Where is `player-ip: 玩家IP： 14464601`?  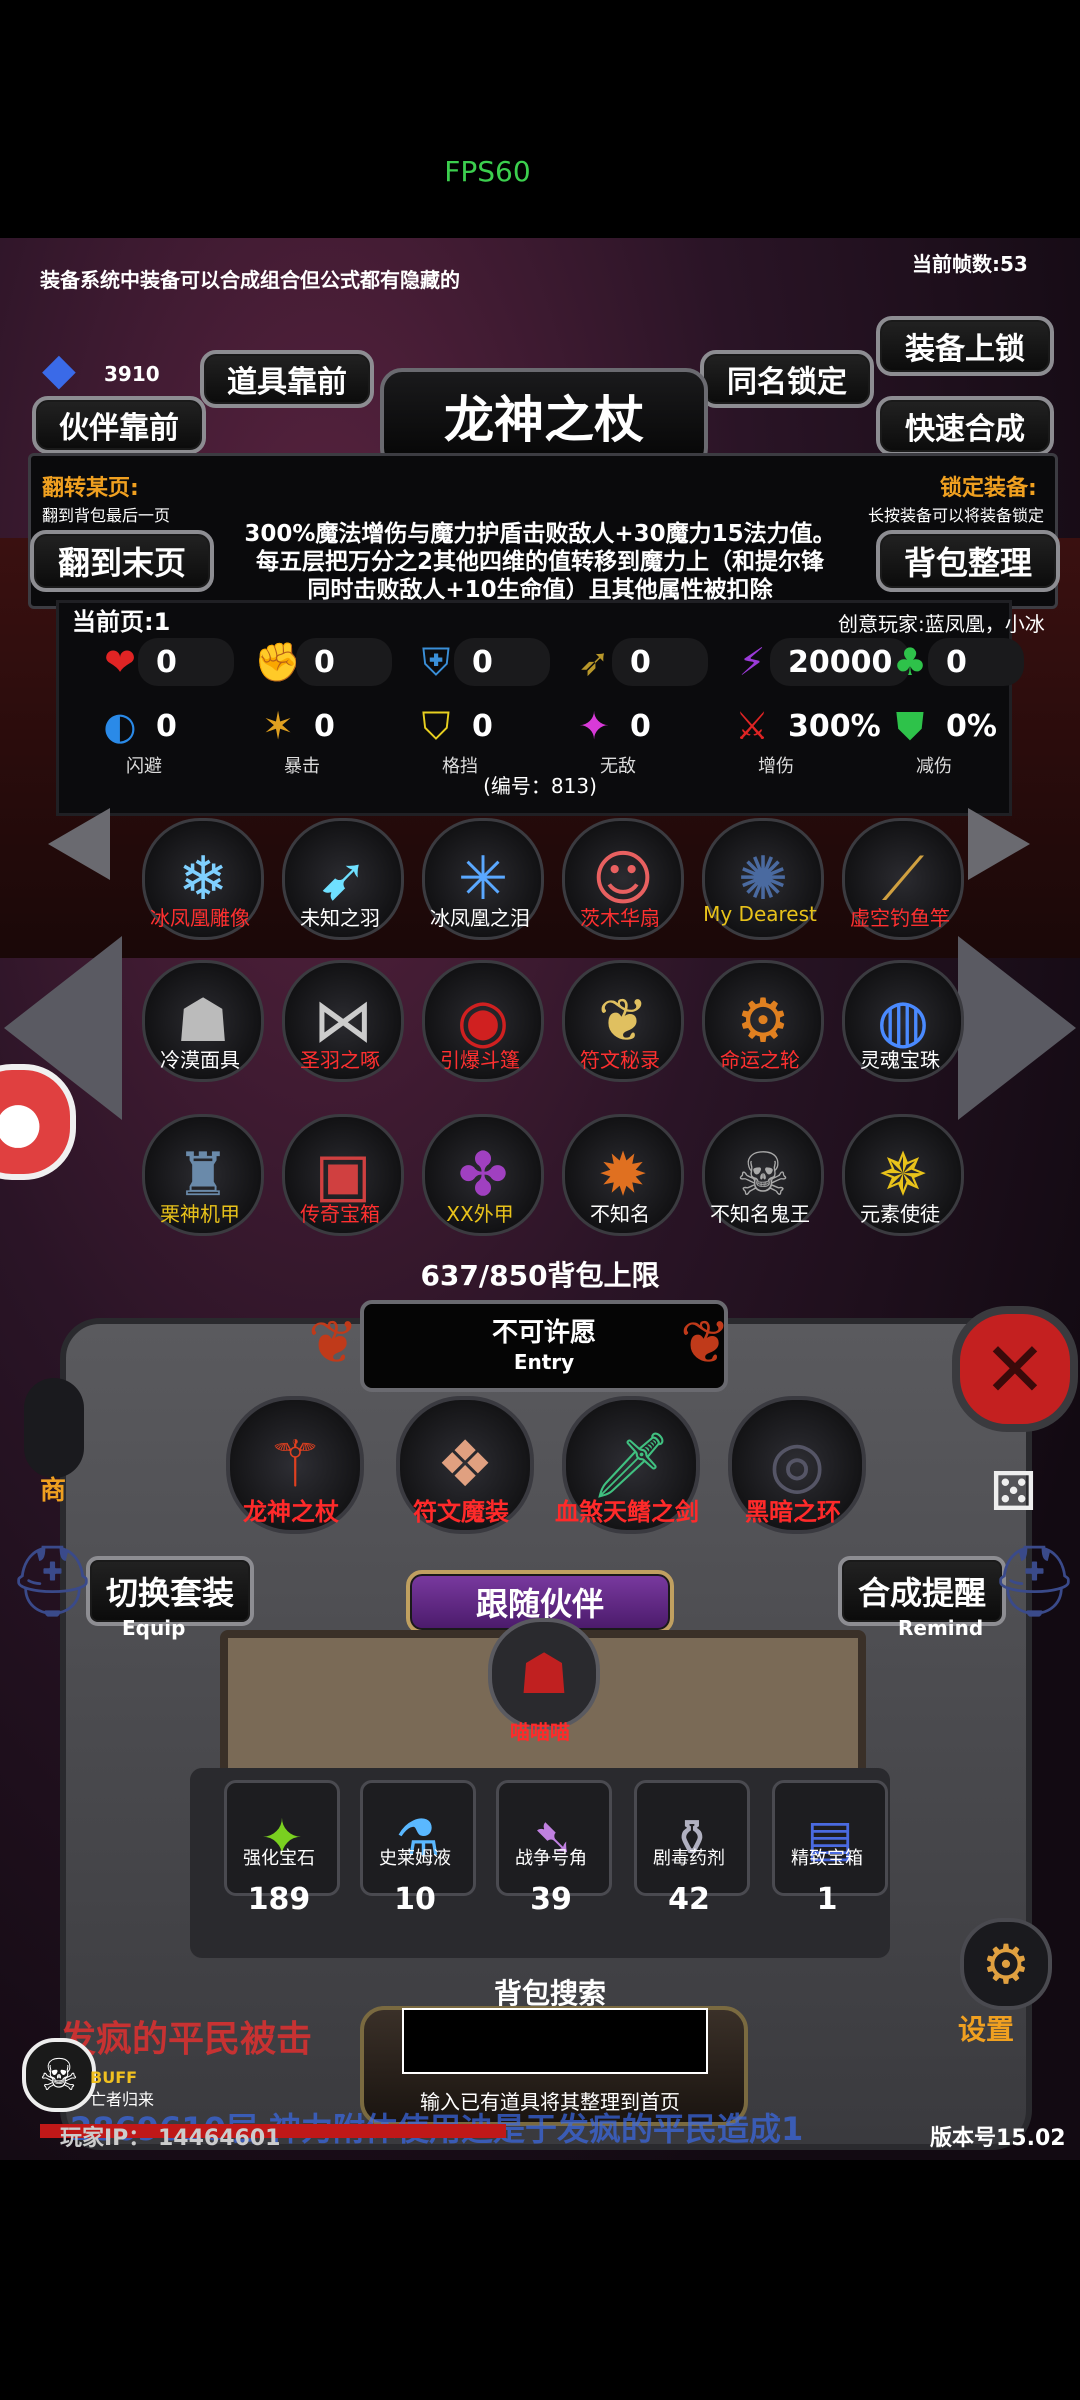 player-ip: 玩家IP： 14464601 is located at coordinates (170, 2138).